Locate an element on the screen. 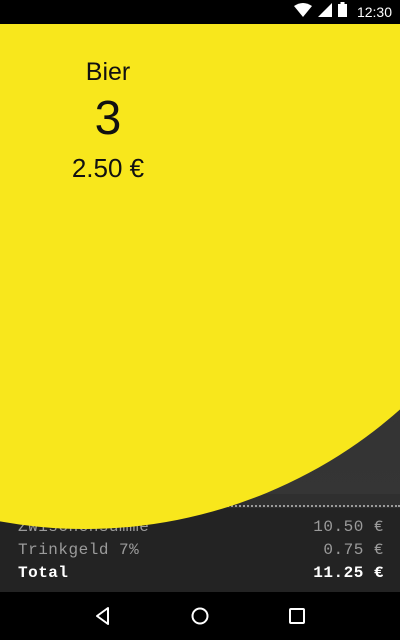 The image size is (400, 640). tip-value: 0.75 € is located at coordinates (353, 550).